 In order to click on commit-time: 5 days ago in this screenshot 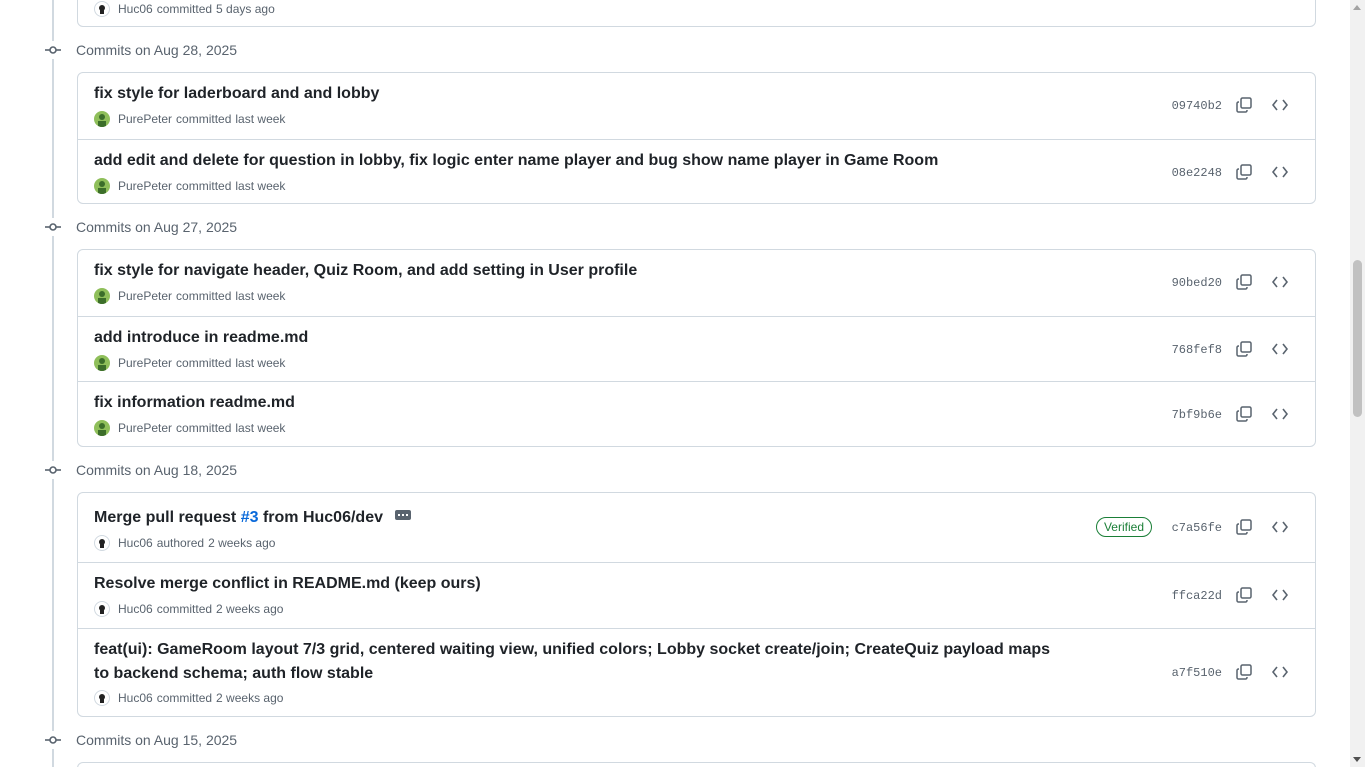, I will do `click(245, 9)`.